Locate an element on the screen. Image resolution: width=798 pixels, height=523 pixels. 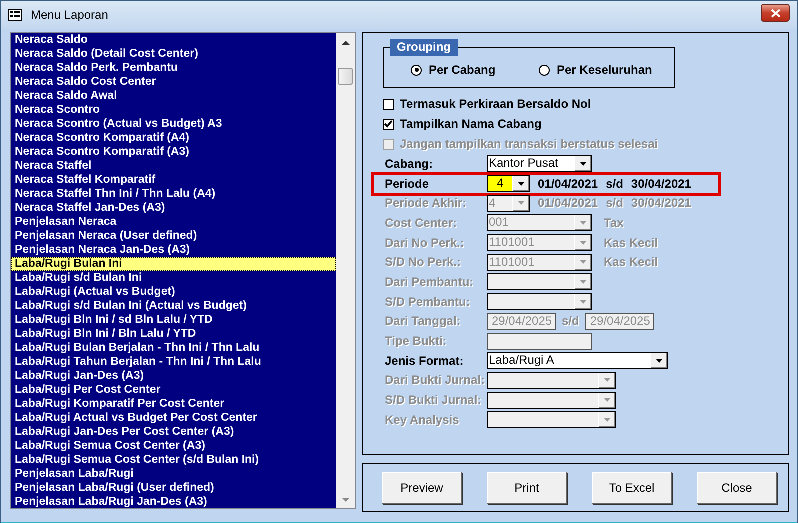
scroll-up-icon is located at coordinates (346, 42).